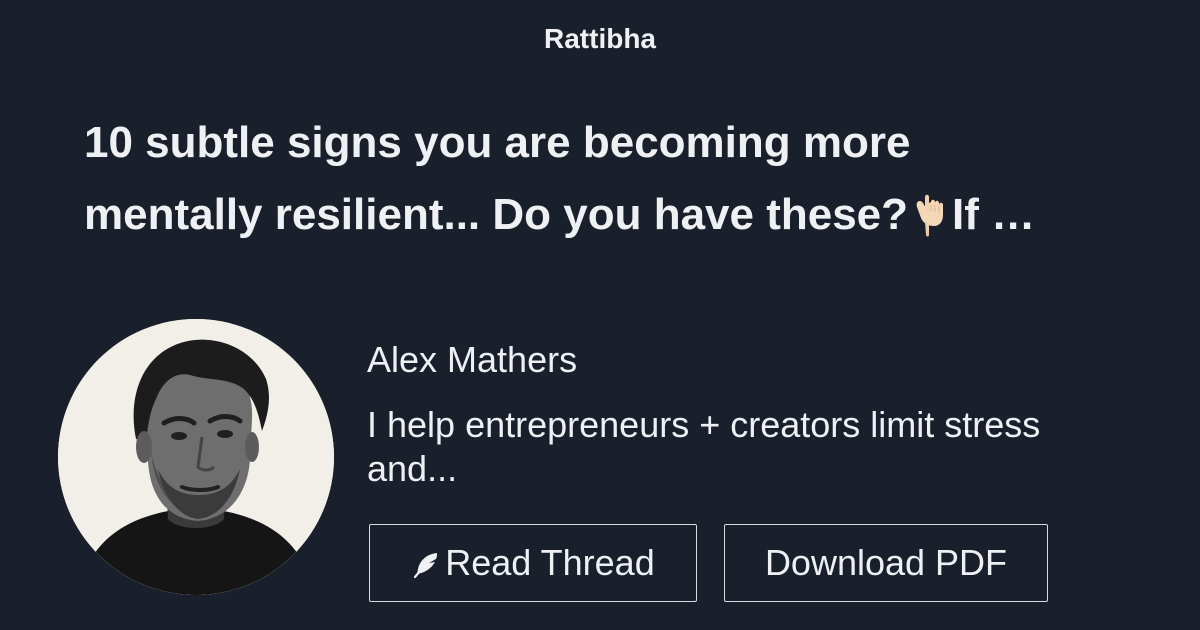  What do you see at coordinates (426, 566) in the screenshot?
I see `feather-icon` at bounding box center [426, 566].